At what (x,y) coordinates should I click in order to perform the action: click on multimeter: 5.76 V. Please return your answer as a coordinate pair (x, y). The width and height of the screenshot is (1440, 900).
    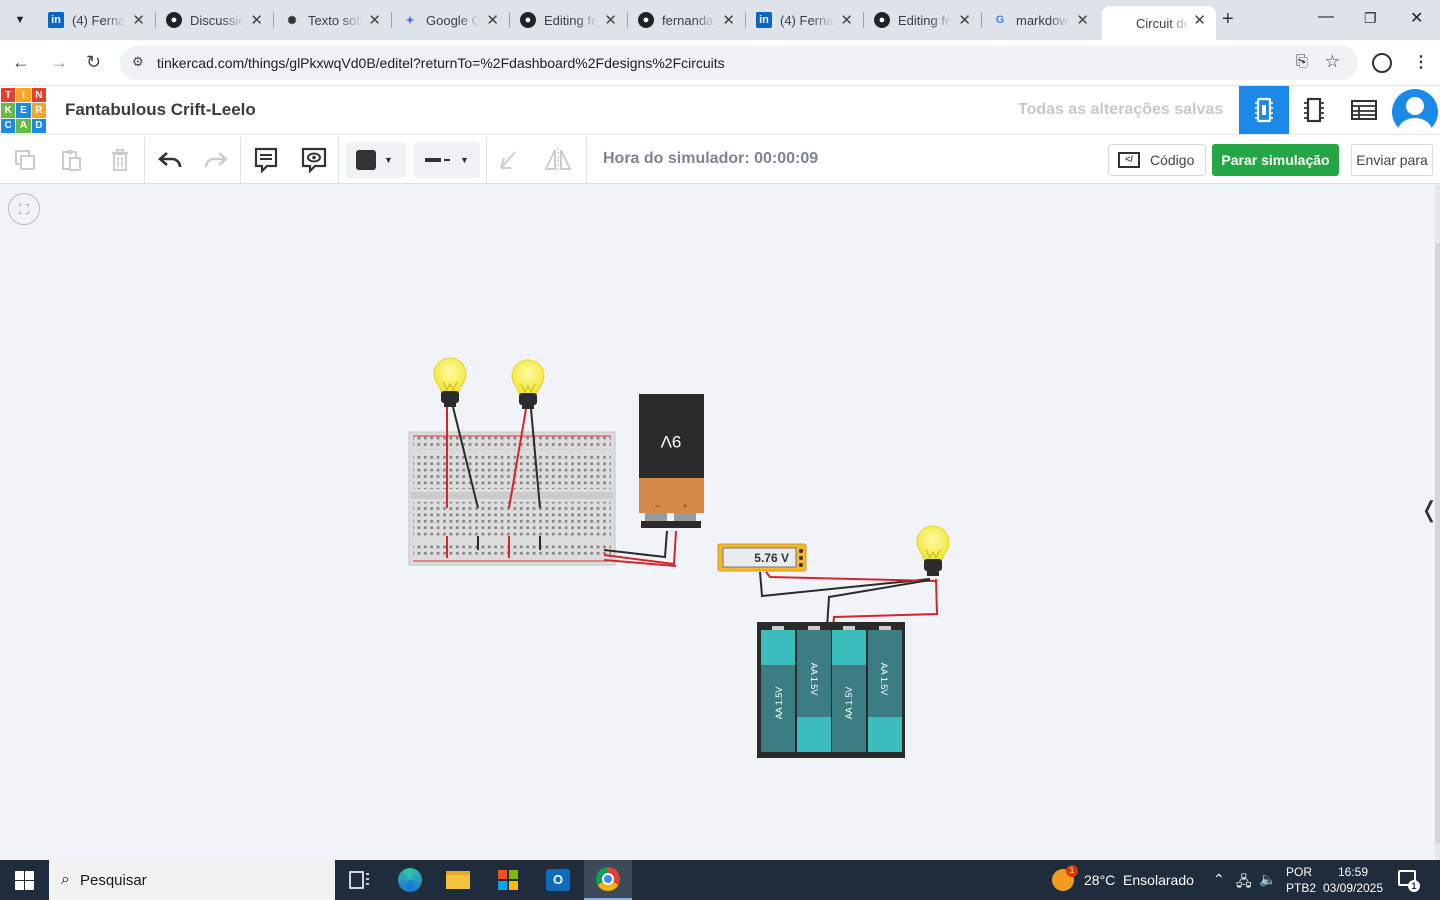
    Looking at the image, I should click on (762, 557).